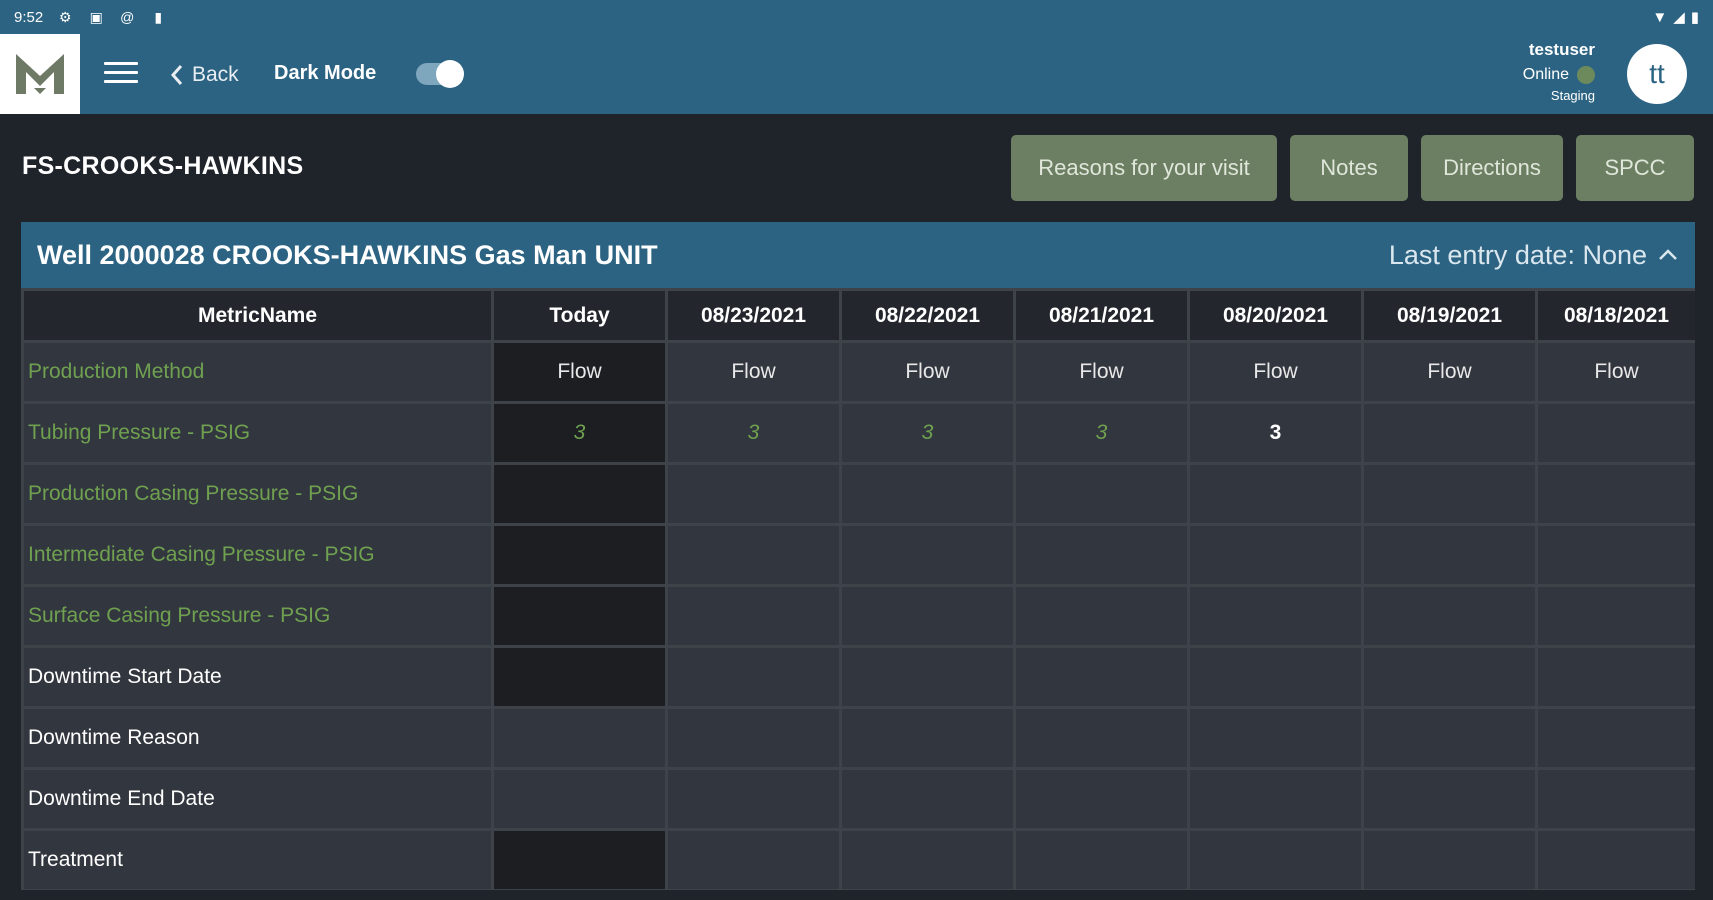 The height and width of the screenshot is (900, 1713). Describe the element at coordinates (1492, 168) in the screenshot. I see `directions-button: Directions` at that location.